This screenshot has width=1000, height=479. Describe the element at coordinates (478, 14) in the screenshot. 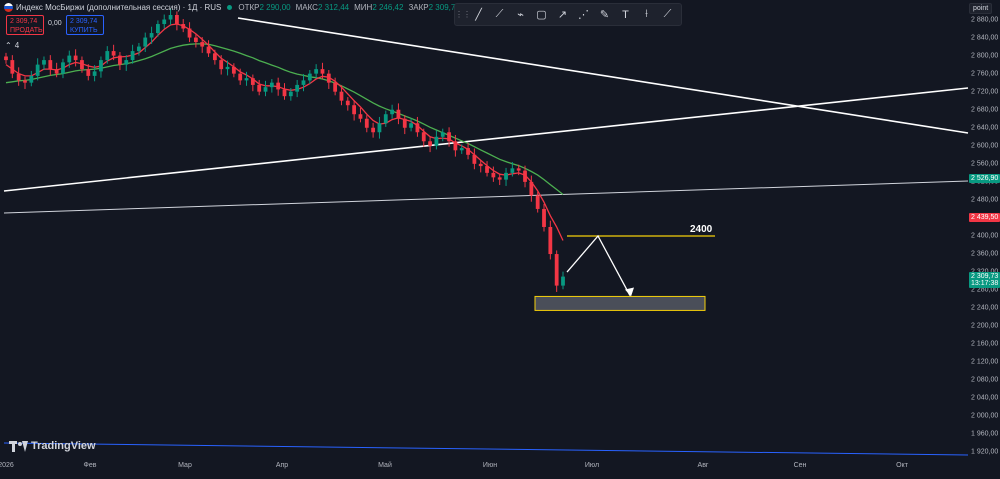

I see `trend-line-icon: ╱` at that location.